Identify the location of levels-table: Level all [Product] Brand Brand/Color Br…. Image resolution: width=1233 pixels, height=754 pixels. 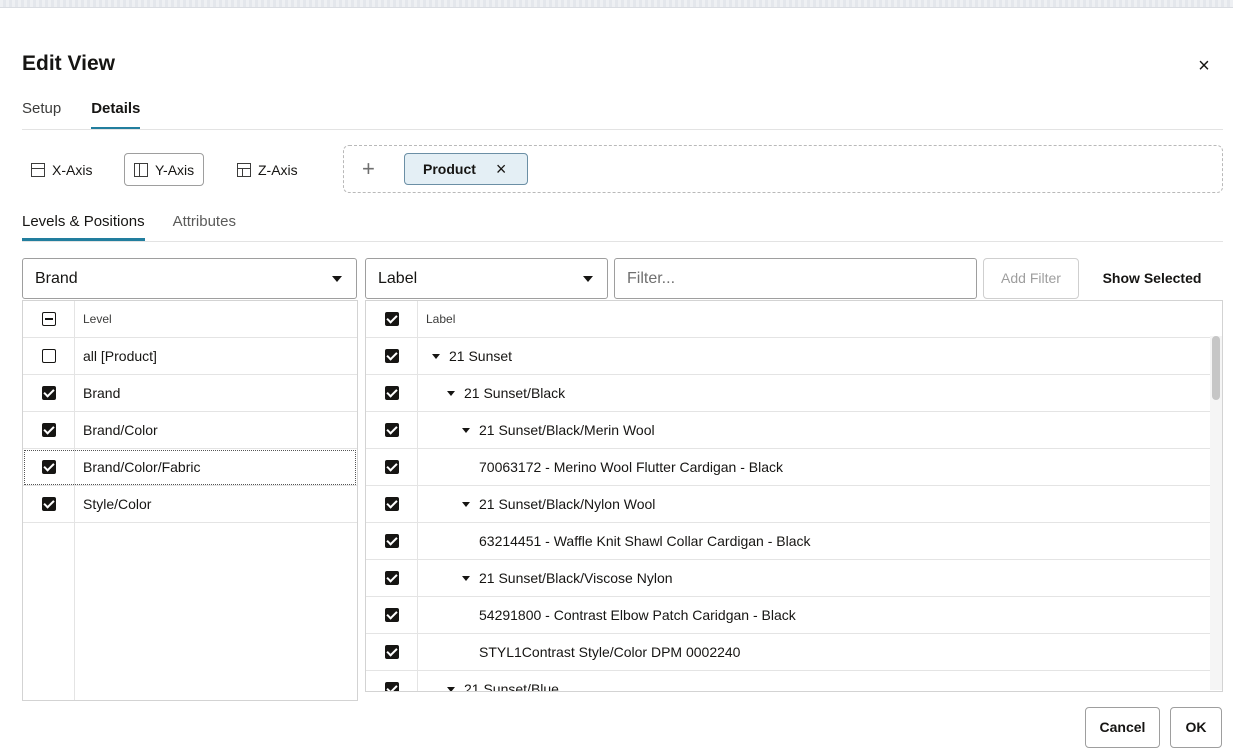
(190, 500).